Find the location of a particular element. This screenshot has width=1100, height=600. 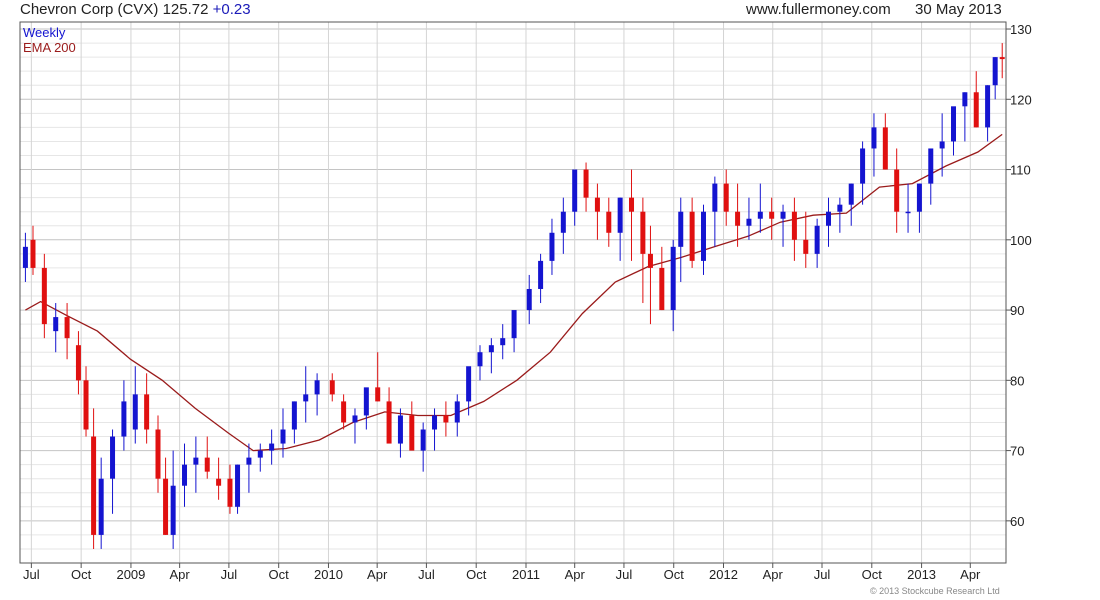

y-tick-label: 110 is located at coordinates (1020, 170).